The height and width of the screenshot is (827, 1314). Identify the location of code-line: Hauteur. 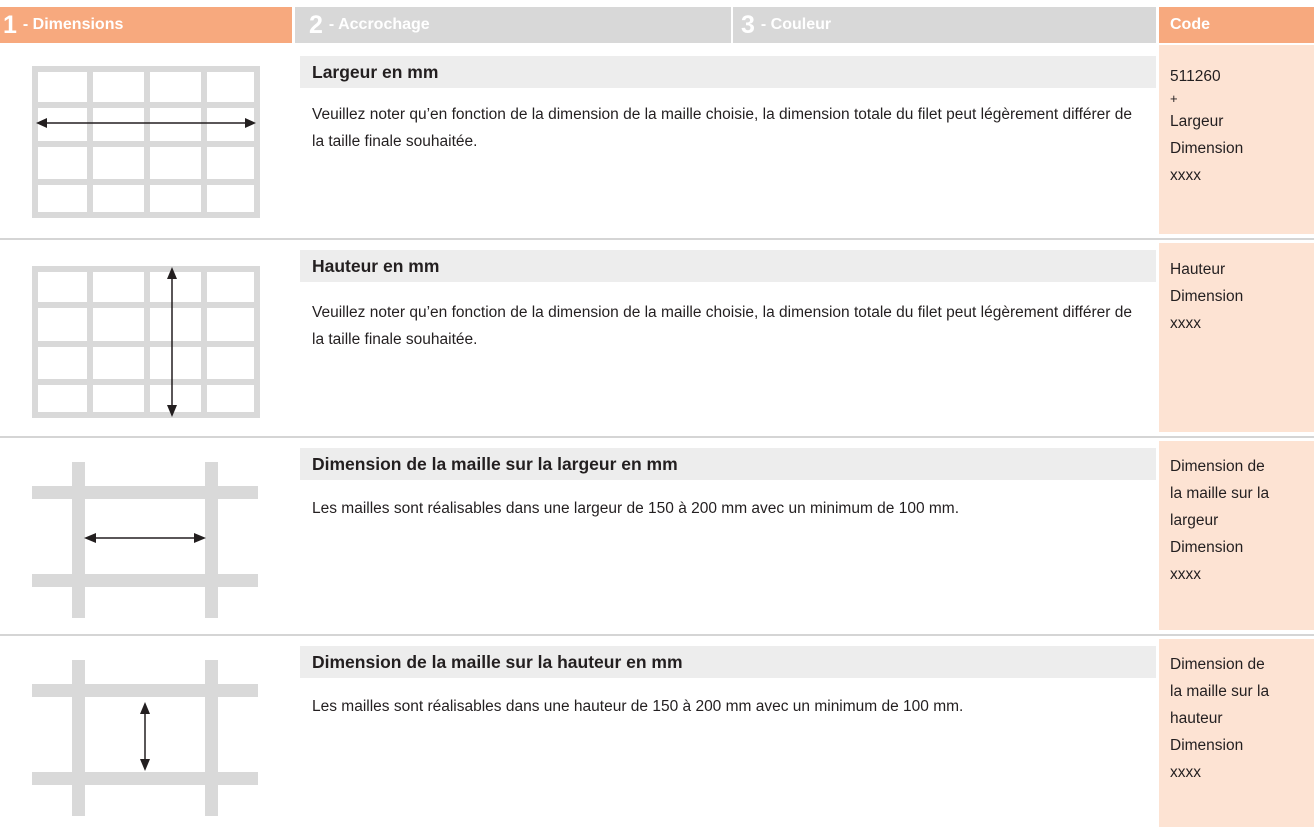
(1198, 269).